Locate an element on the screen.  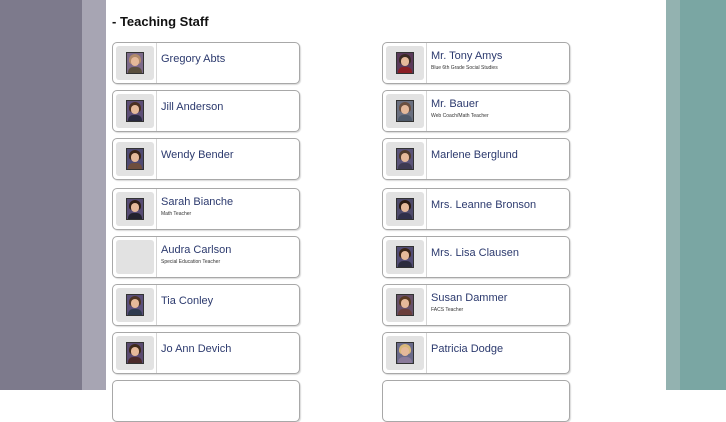
staff-card: Gregory Abts is located at coordinates (206, 63).